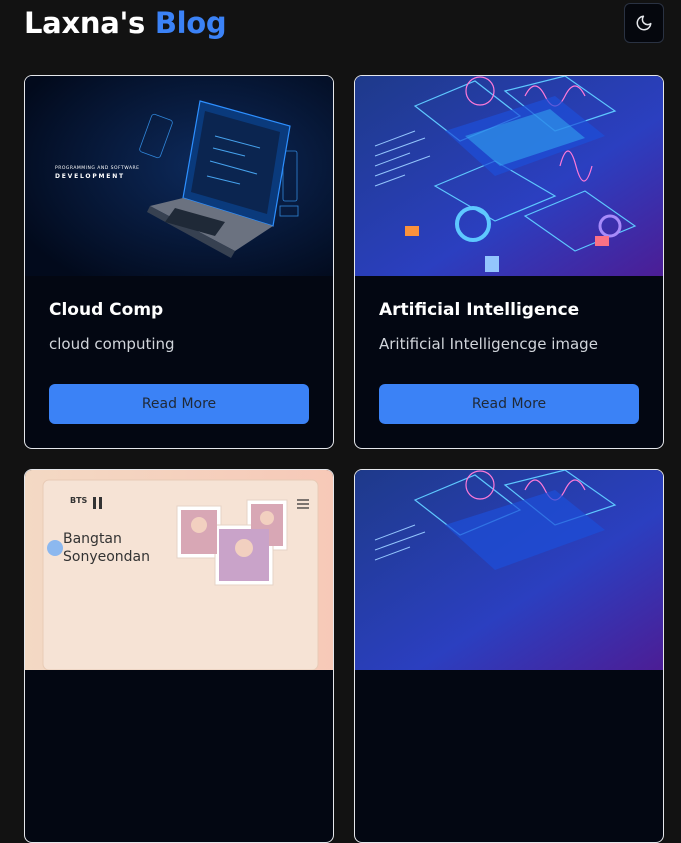  I want to click on moon-icon, so click(644, 23).